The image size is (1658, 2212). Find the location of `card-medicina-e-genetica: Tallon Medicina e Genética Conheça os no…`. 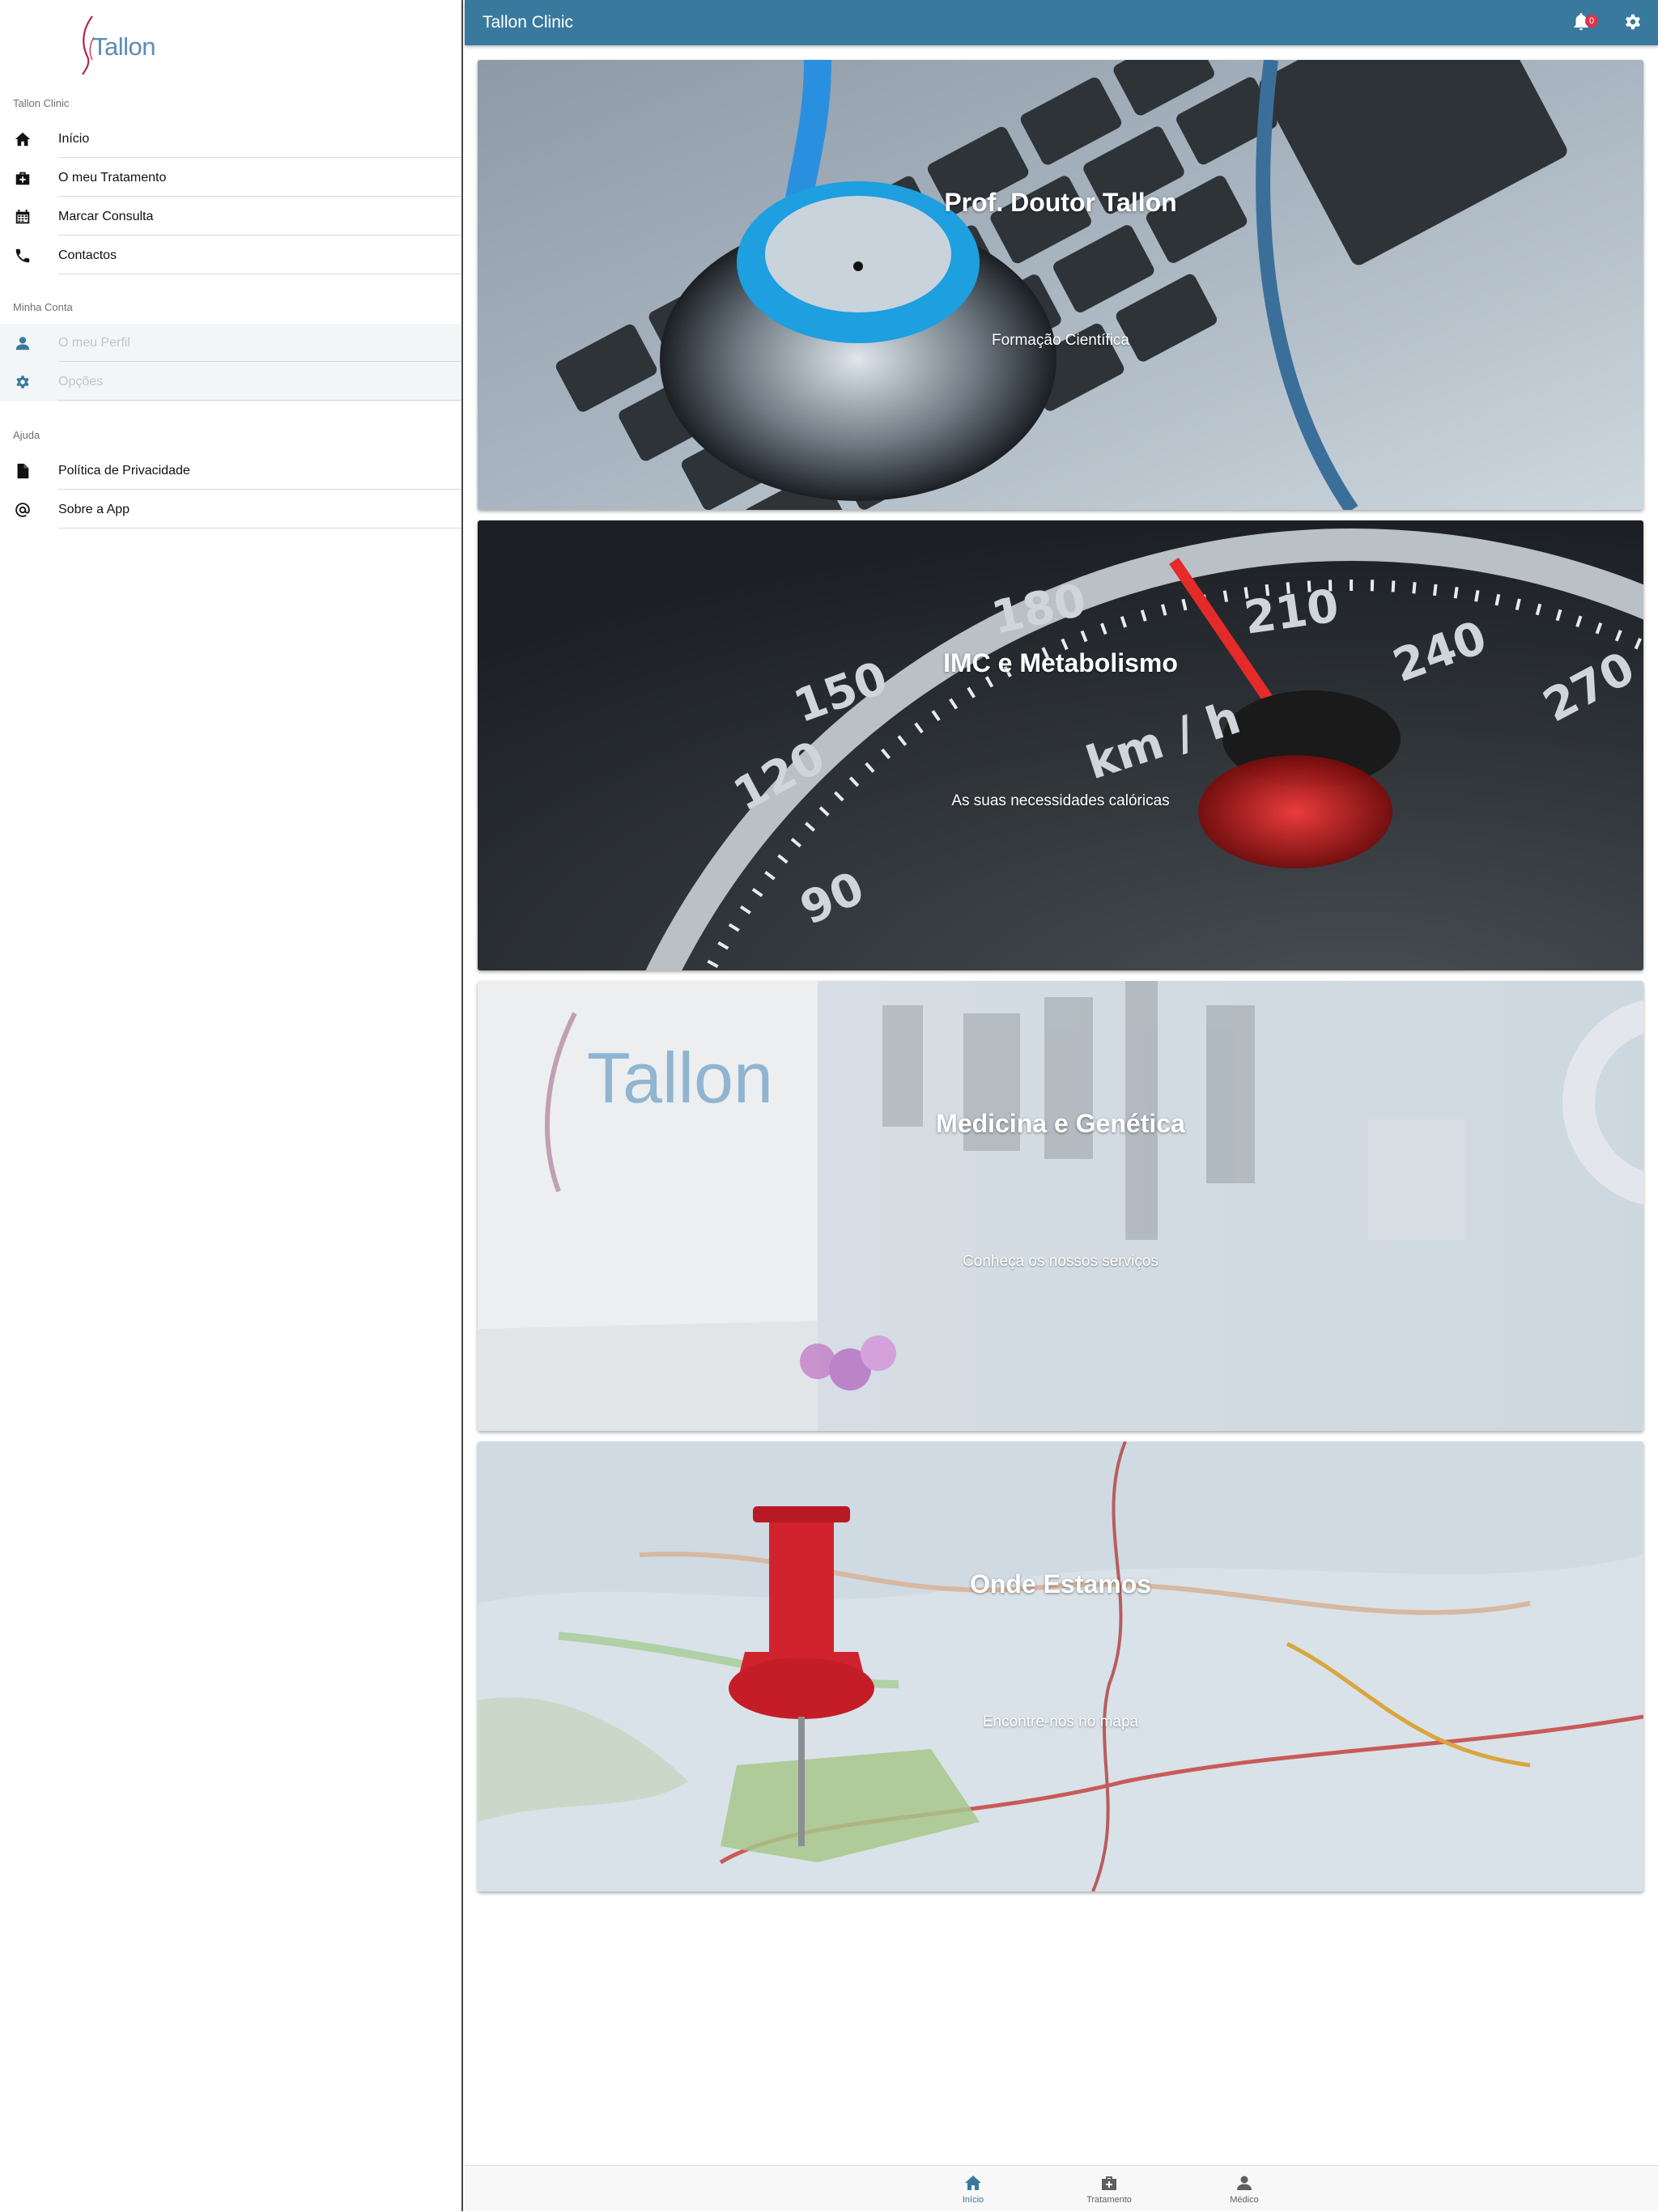

card-medicina-e-genetica: Tallon Medicina e Genética Conheça os no… is located at coordinates (1060, 1206).